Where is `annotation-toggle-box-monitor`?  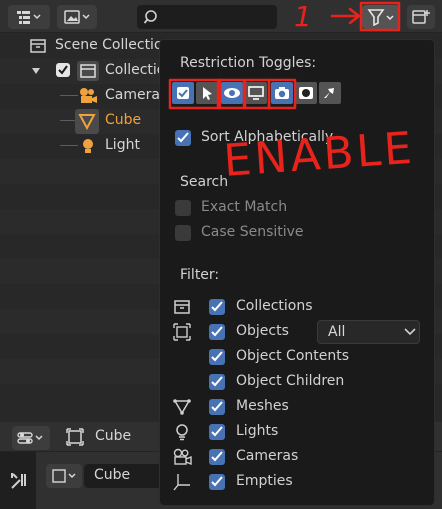
annotation-toggle-box-monitor is located at coordinates (257, 94).